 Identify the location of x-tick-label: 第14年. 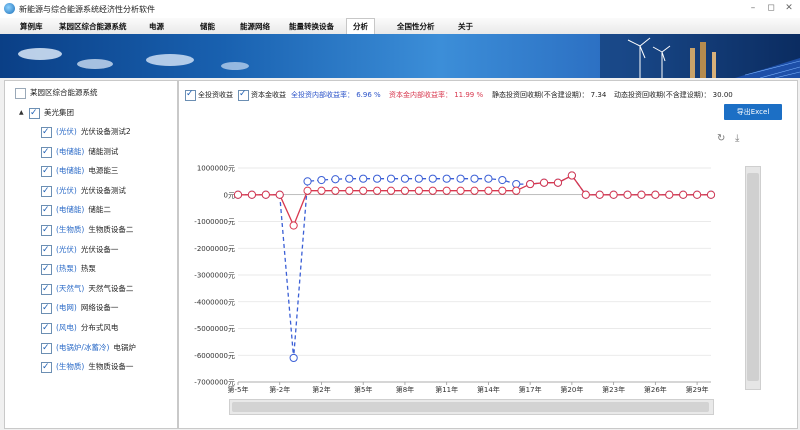
(488, 389).